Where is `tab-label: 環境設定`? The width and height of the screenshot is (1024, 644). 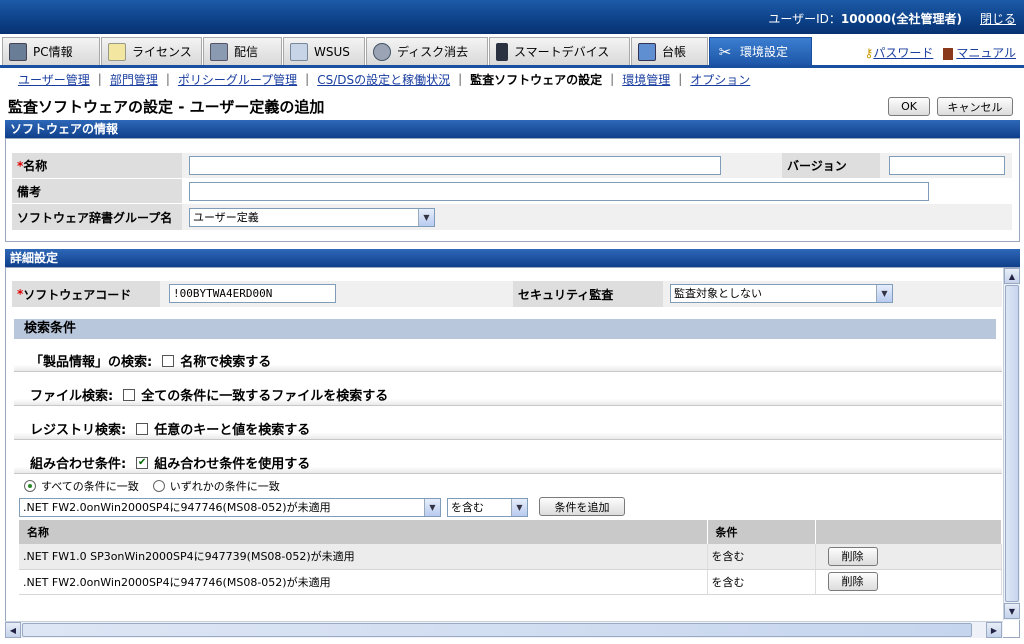
tab-label: 環境設定 is located at coordinates (764, 52).